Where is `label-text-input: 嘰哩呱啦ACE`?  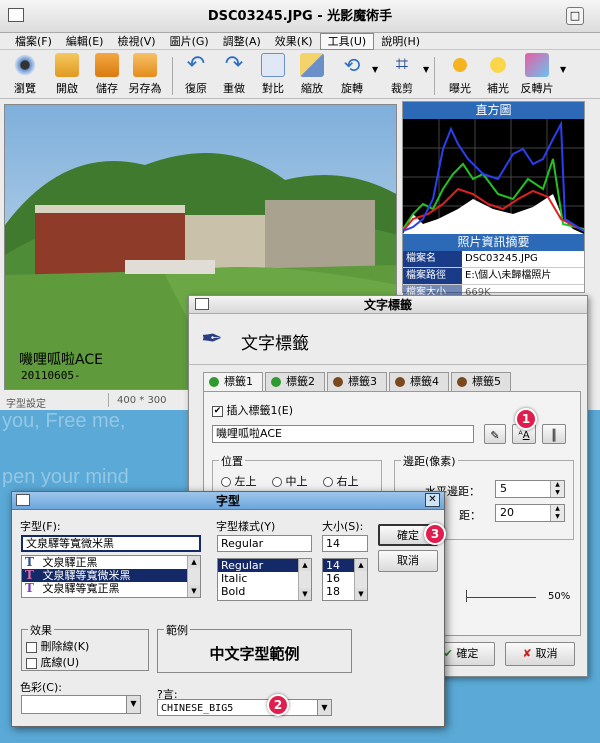 label-text-input: 嘰哩呱啦ACE is located at coordinates (343, 434).